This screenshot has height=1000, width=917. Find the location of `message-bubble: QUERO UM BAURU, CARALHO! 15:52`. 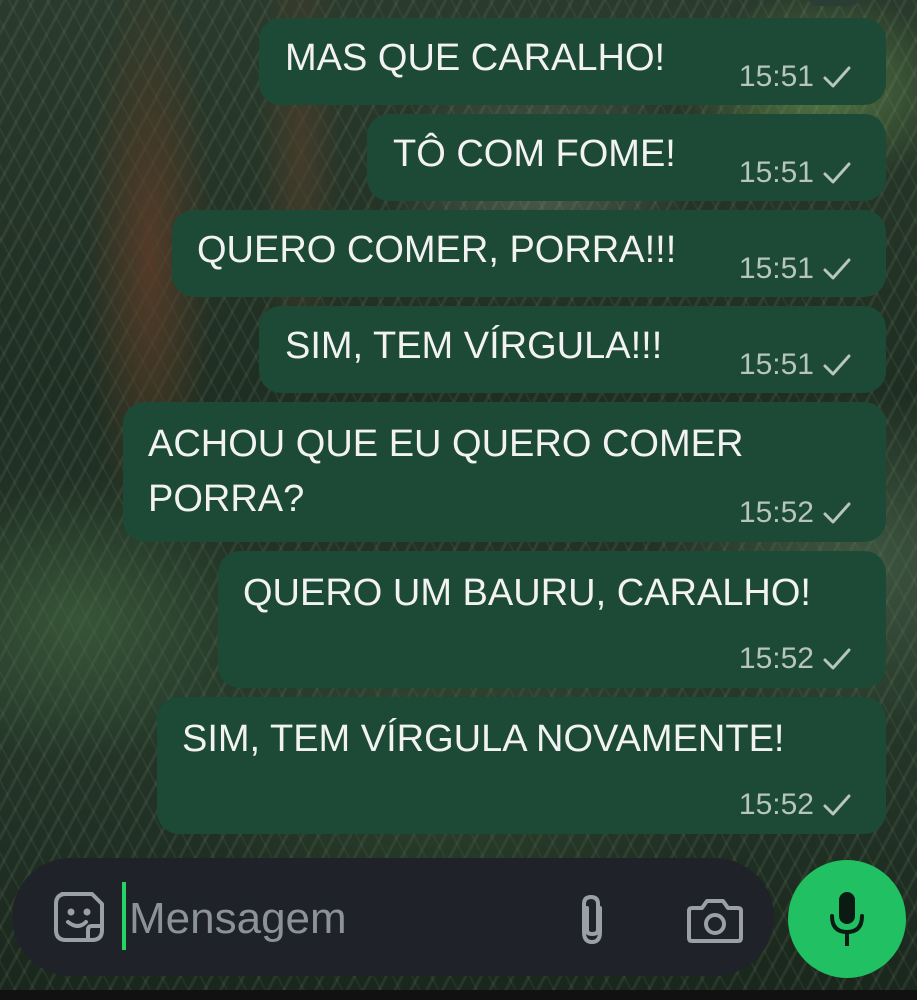

message-bubble: QUERO UM BAURU, CARALHO! 15:52 is located at coordinates (552, 619).